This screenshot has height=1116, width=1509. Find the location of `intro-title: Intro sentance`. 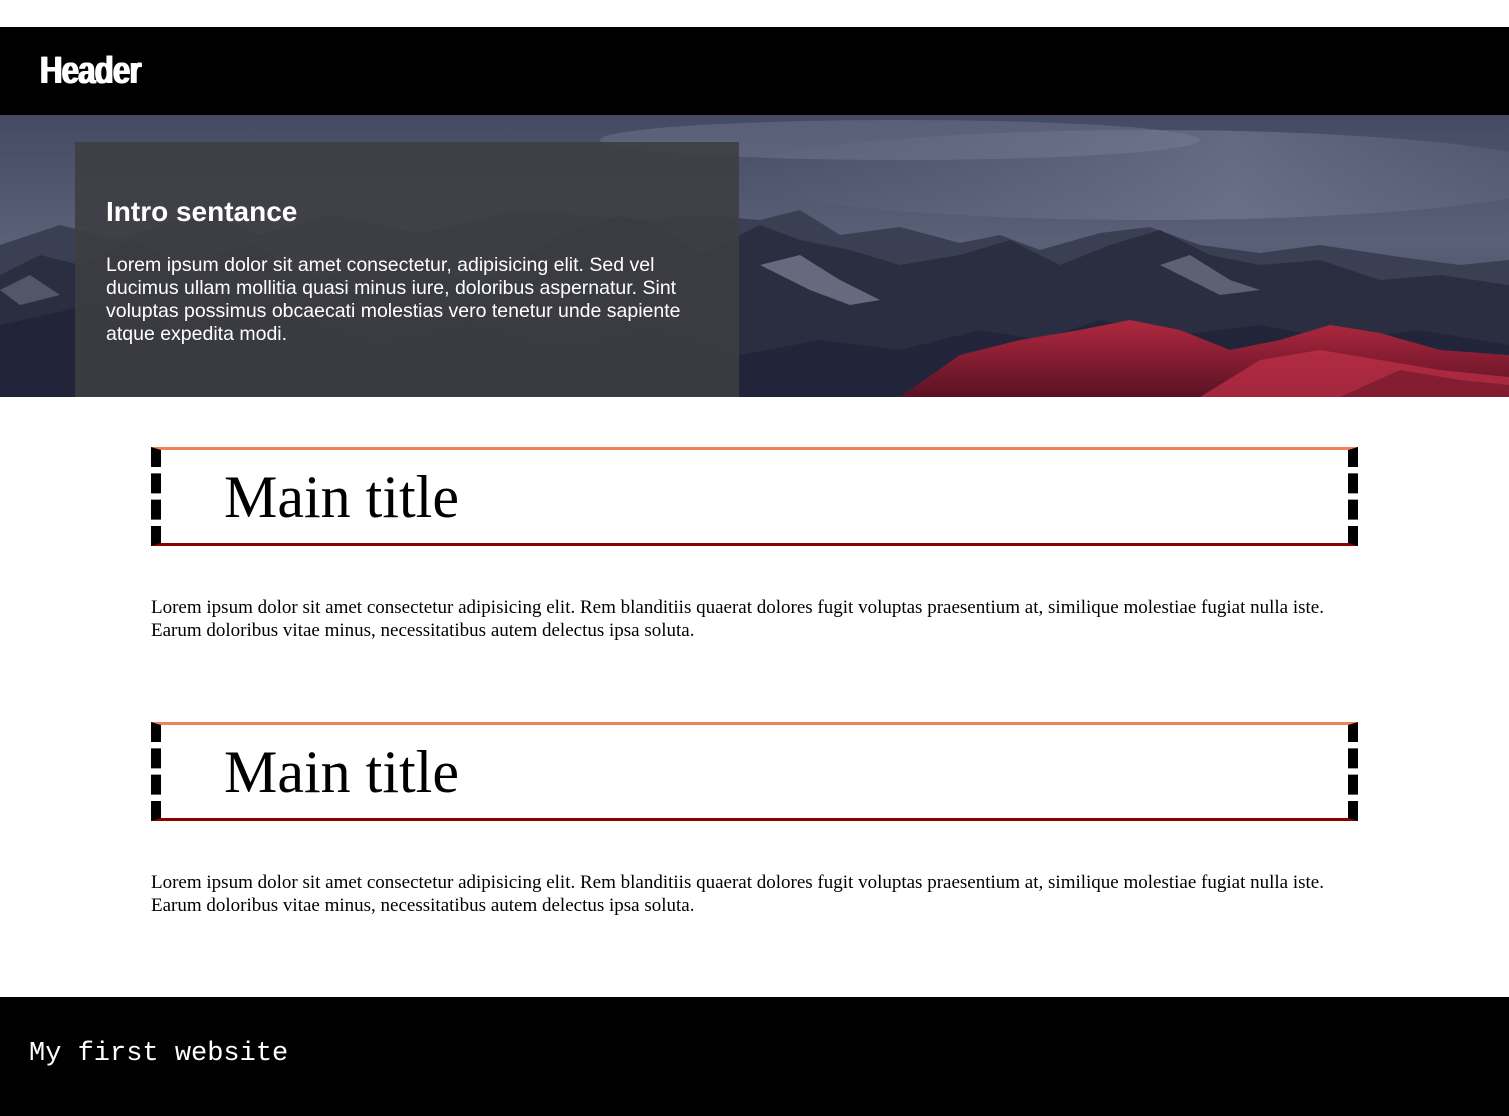

intro-title: Intro sentance is located at coordinates (202, 211).